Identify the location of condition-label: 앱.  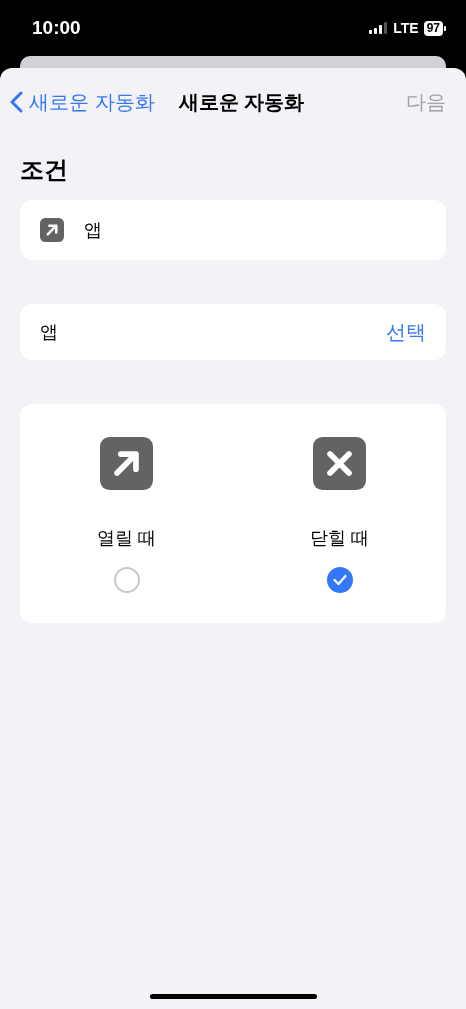
(93, 230).